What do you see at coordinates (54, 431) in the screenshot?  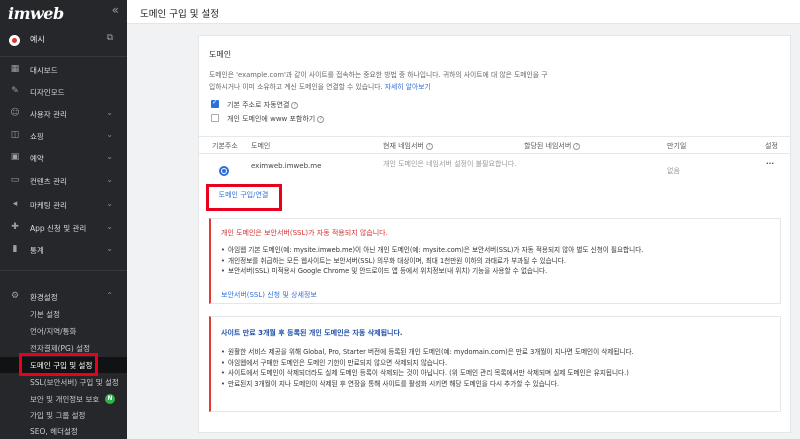 I see `sub-item-label: SEO, 헤더설정` at bounding box center [54, 431].